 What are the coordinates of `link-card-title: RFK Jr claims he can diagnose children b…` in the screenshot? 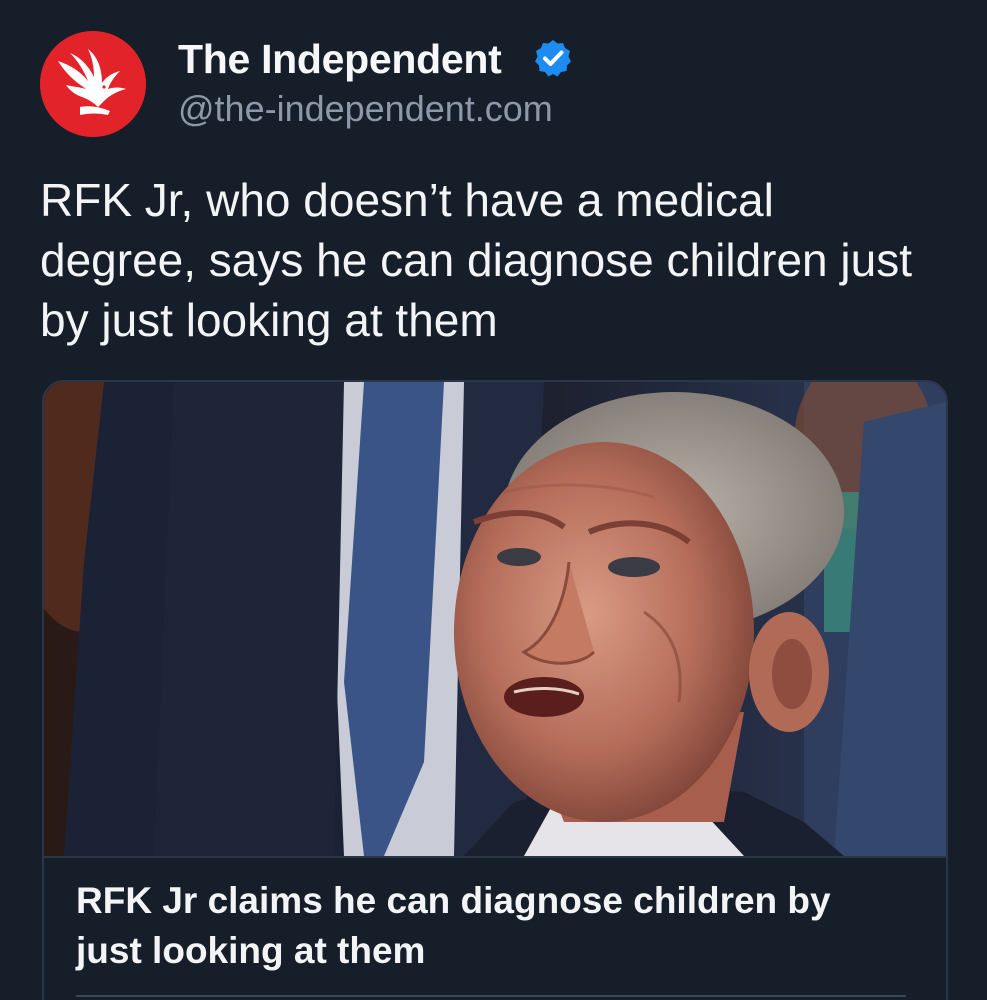 It's located at (491, 926).